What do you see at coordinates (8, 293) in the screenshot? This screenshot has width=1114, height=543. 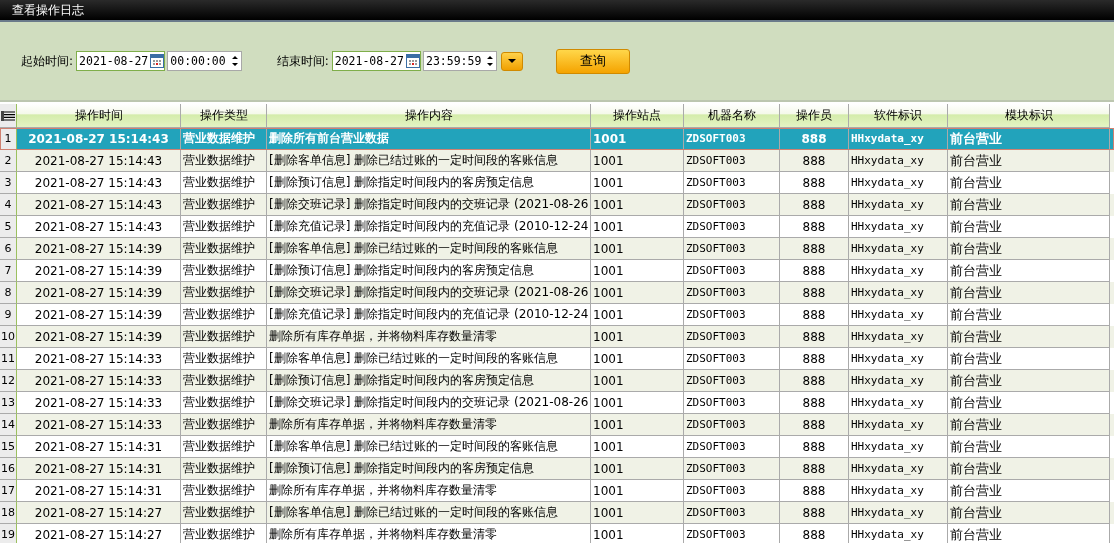 I see `row-number: 8` at bounding box center [8, 293].